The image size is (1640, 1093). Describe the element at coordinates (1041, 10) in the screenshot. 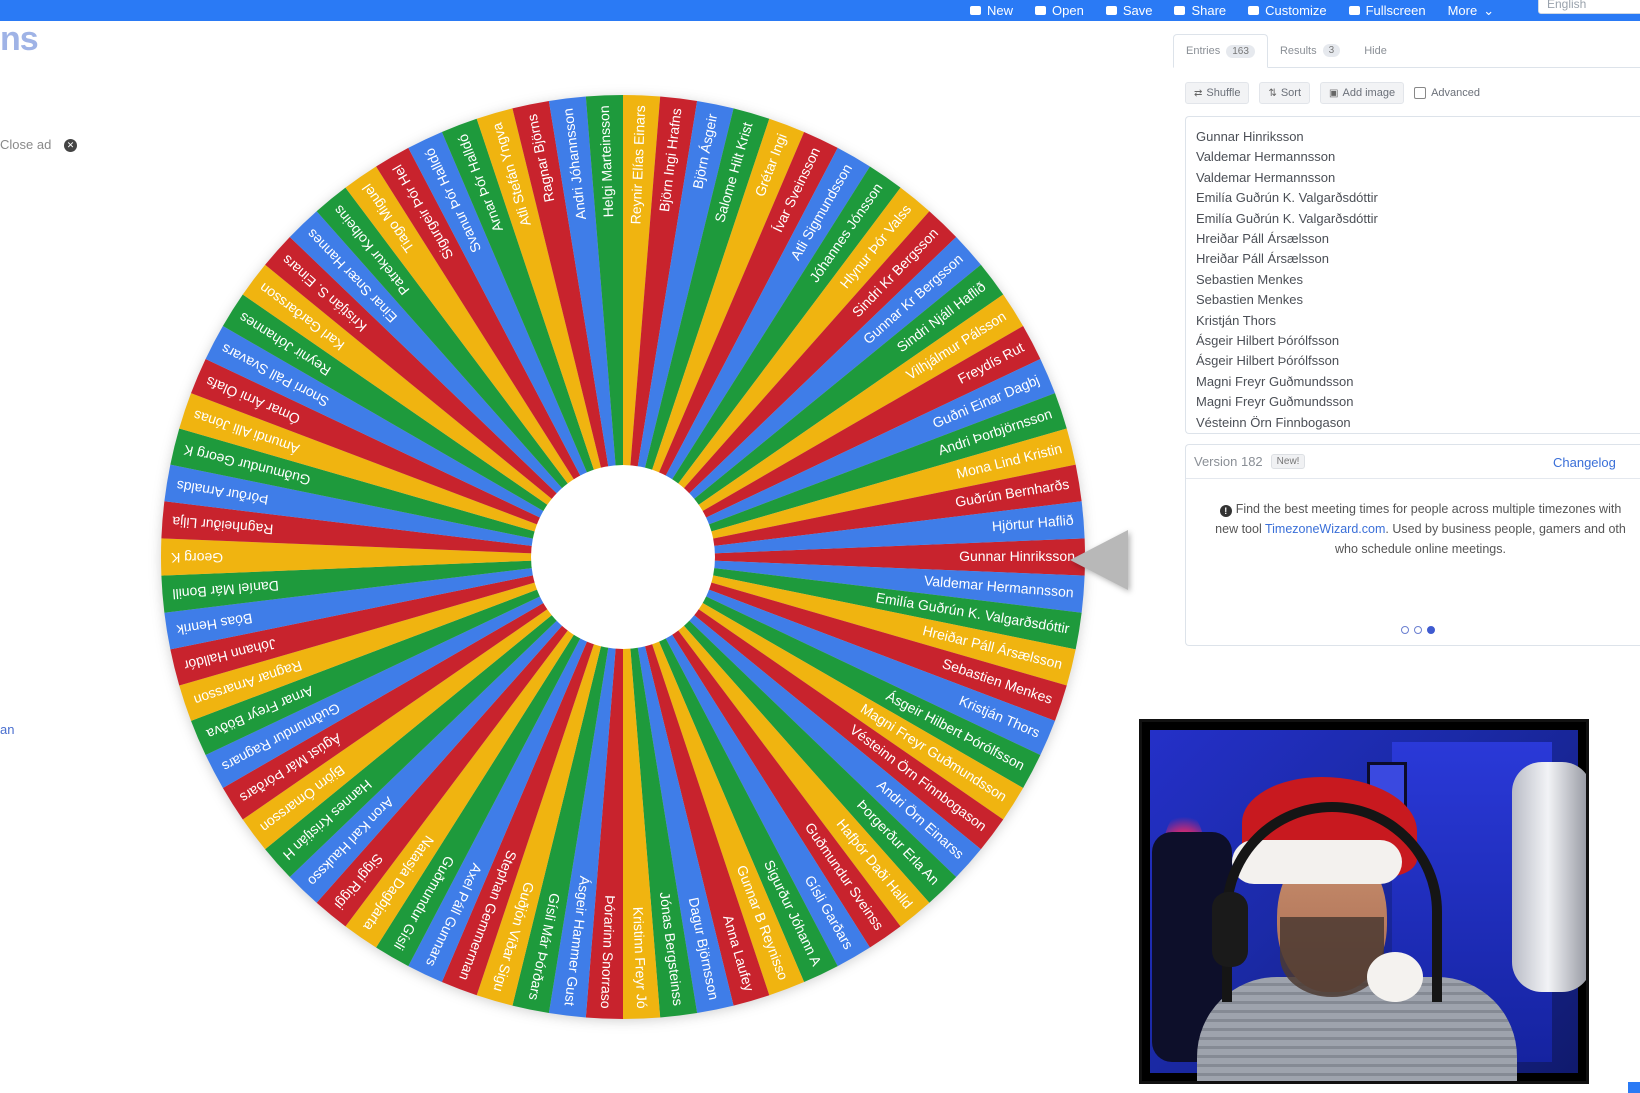

I see `folder-icon` at that location.